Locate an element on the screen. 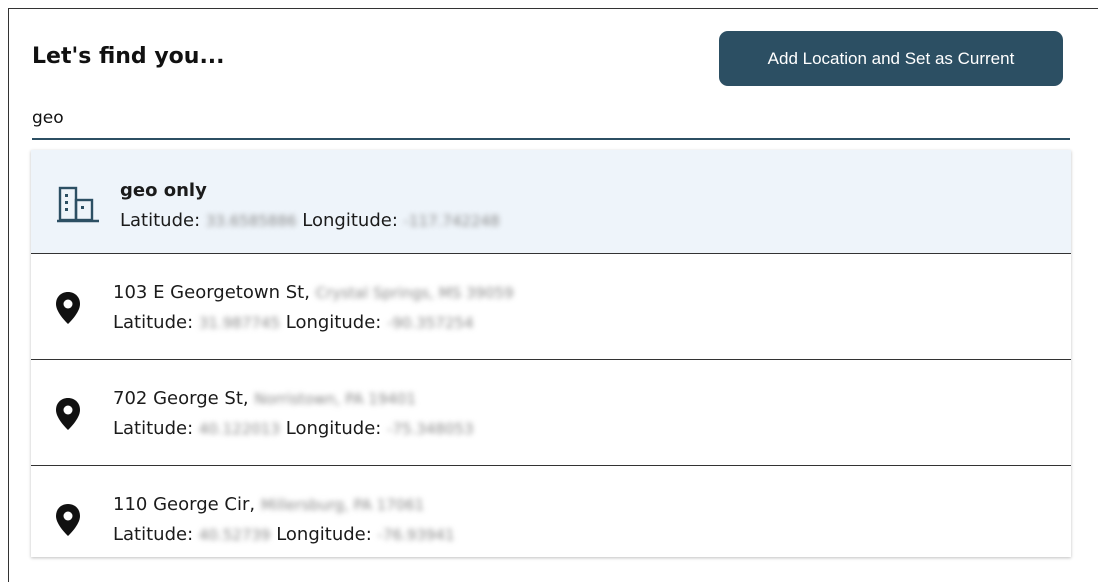 The width and height of the screenshot is (1101, 582). search-input is located at coordinates (551, 116).